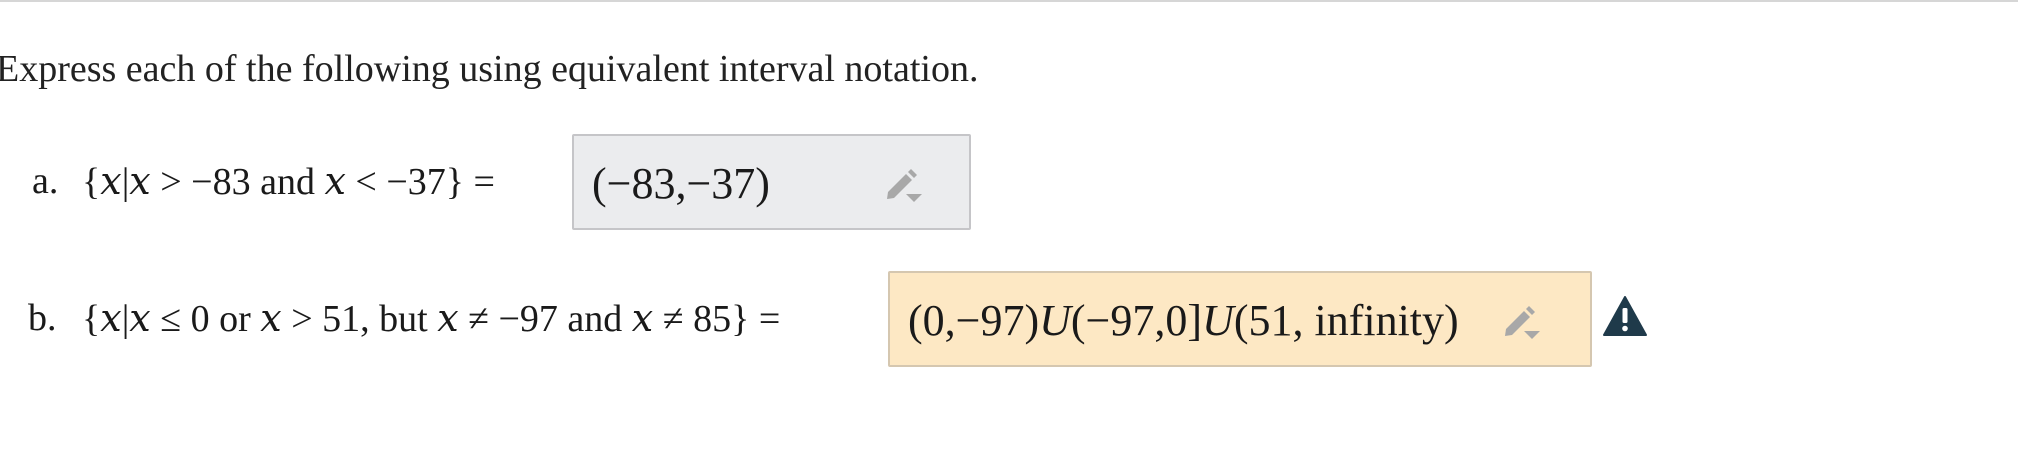  Describe the element at coordinates (1625, 316) in the screenshot. I see `warning-triangle-icon` at that location.